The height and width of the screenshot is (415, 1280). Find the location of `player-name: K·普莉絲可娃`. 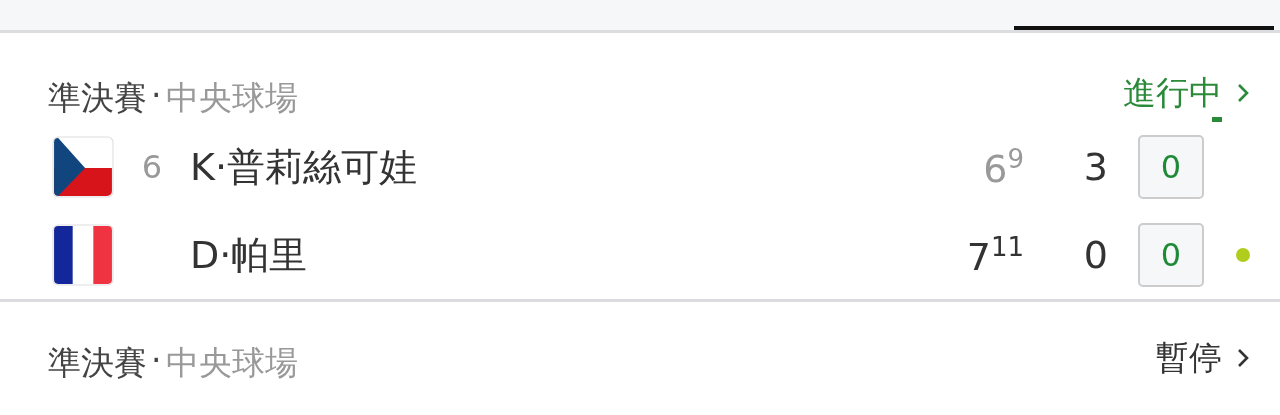

player-name: K·普莉絲可娃 is located at coordinates (303, 167).